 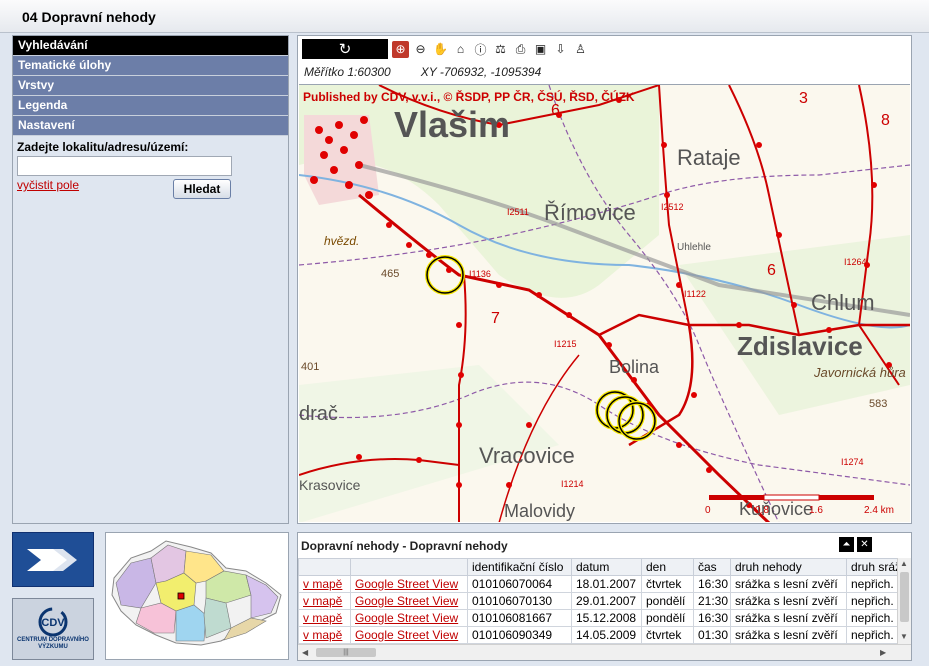 I want to click on app-logo-icon, so click(x=53, y=559).